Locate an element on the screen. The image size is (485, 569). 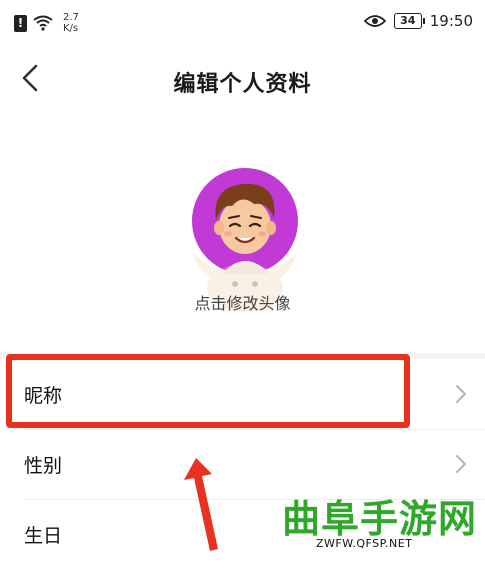
network-speed: 2.7 K/s is located at coordinates (71, 23).